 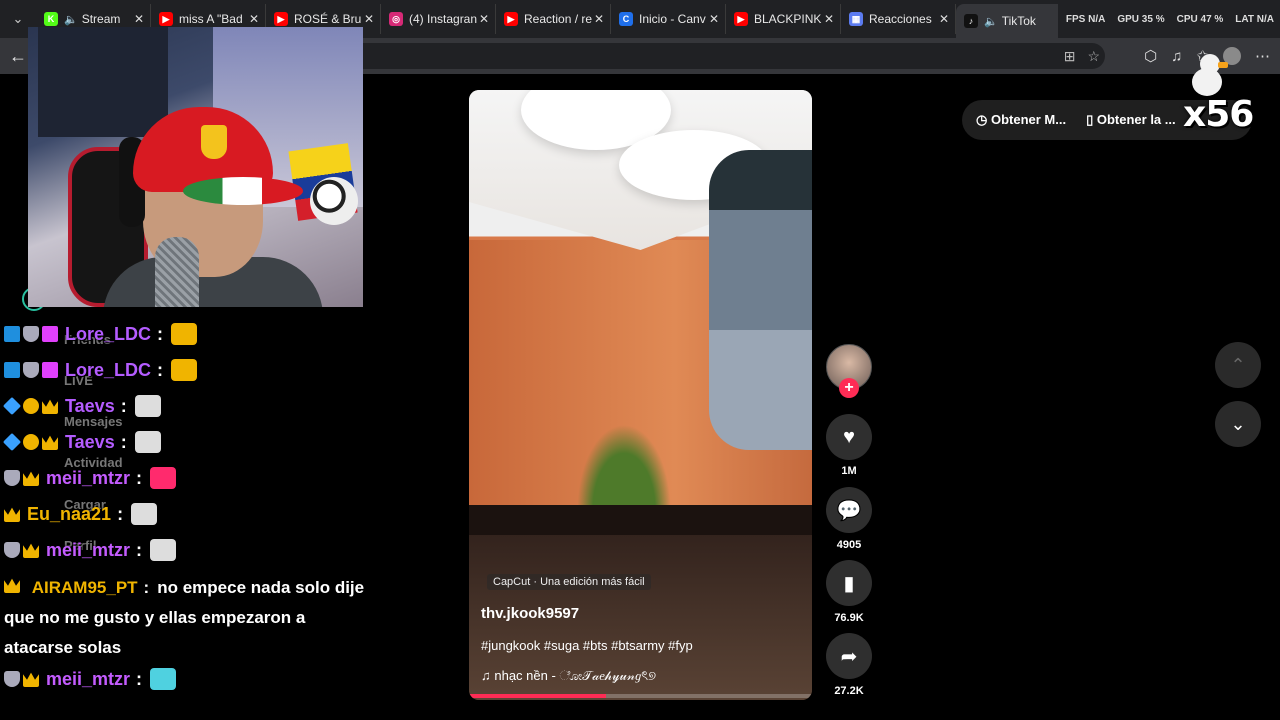 What do you see at coordinates (568, 677) in the screenshot?
I see `video-music: ♫ nhạc nền - ೋ𝒯𝒶𝑒𝒽𝓎𝓊𝓃𝑔ৎ୭` at bounding box center [568, 677].